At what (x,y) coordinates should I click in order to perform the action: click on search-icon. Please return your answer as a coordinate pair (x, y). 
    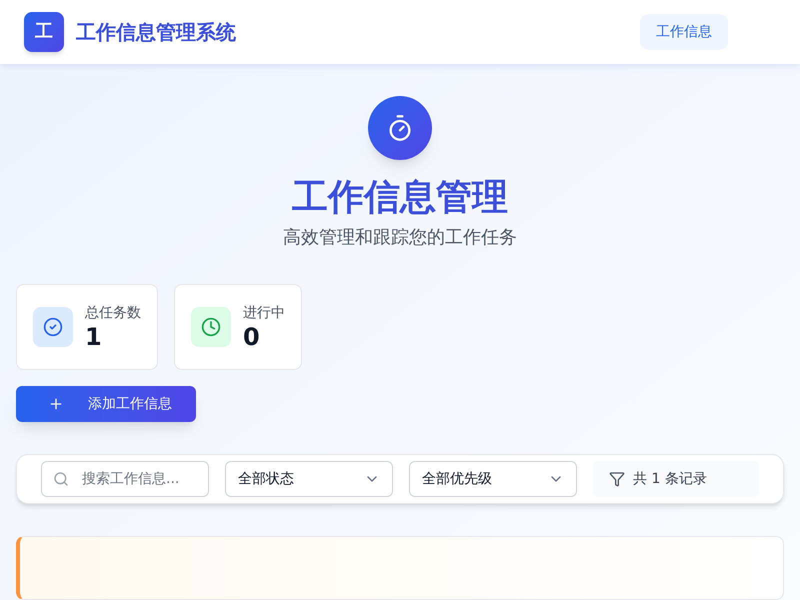
    Looking at the image, I should click on (61, 479).